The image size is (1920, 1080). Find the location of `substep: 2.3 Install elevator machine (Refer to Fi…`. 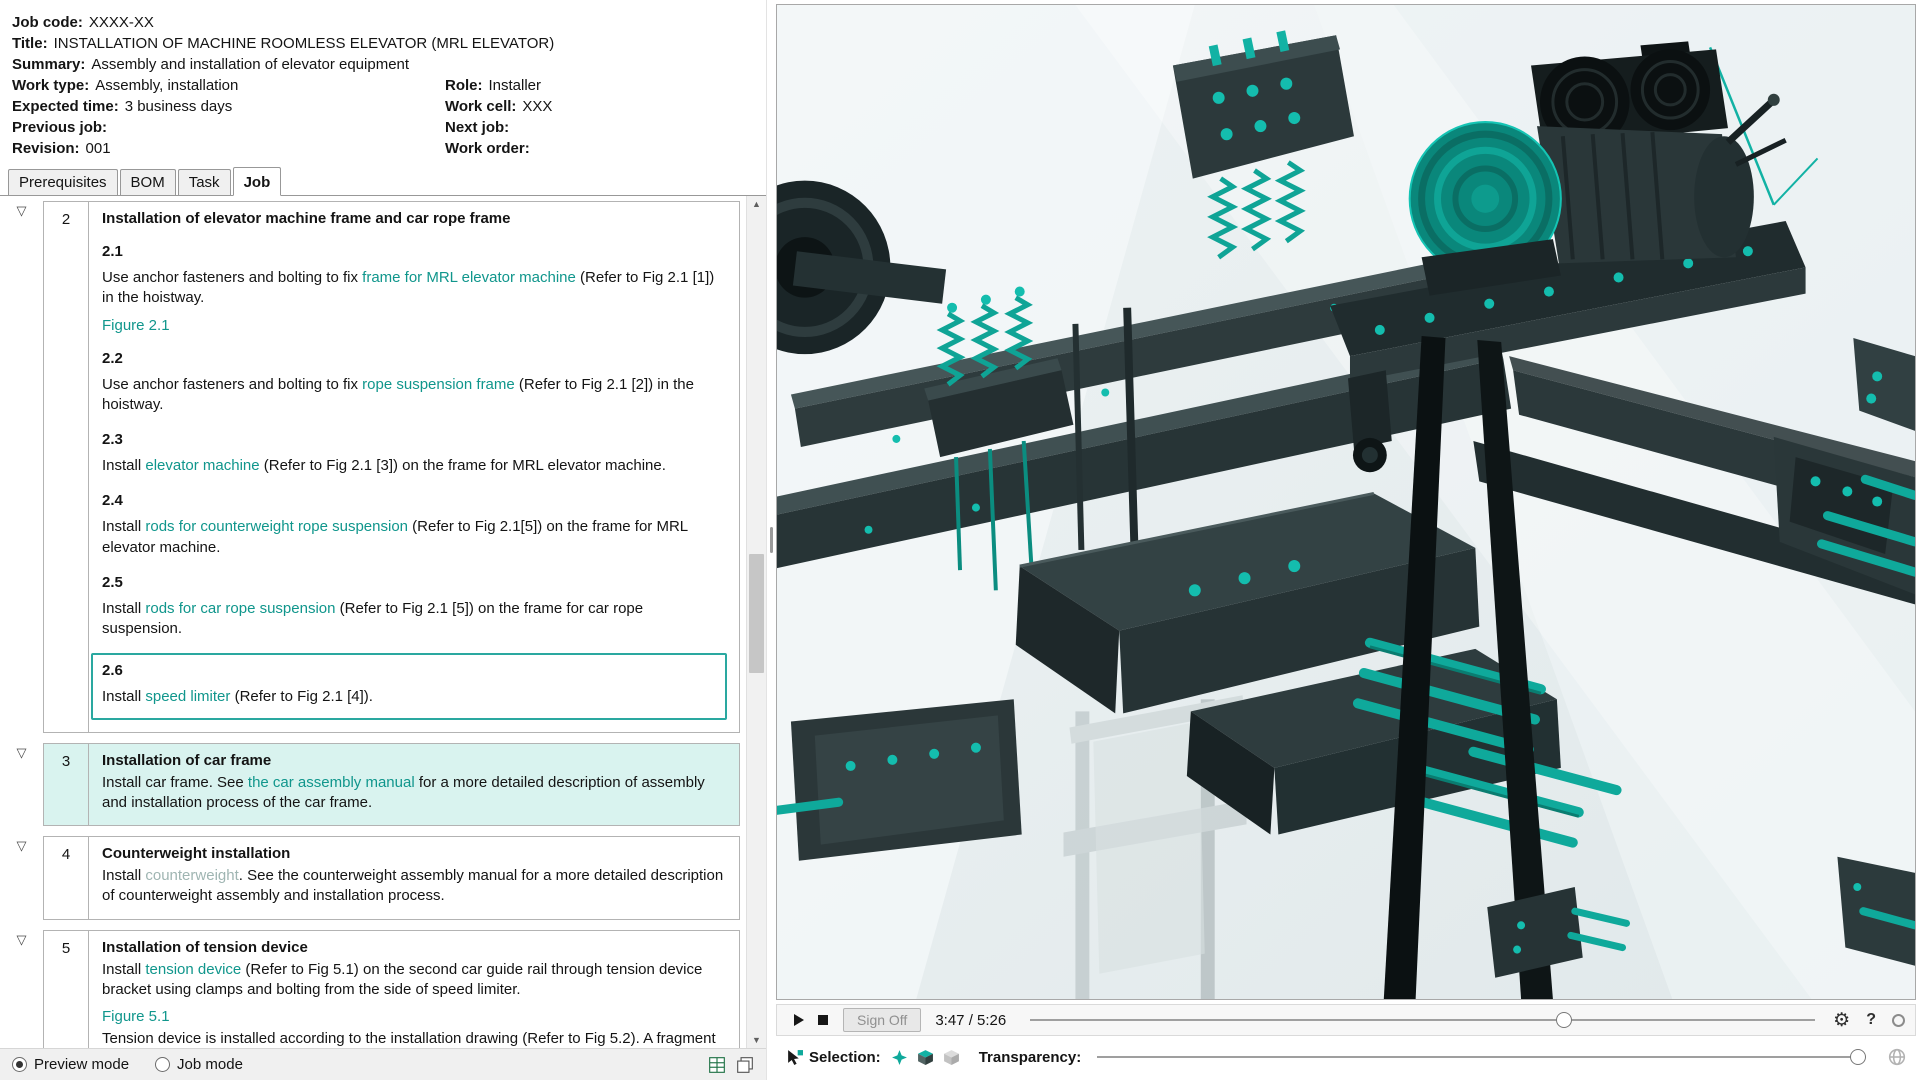

substep: 2.3 Install elevator machine (Refer to Fi… is located at coordinates (413, 453).